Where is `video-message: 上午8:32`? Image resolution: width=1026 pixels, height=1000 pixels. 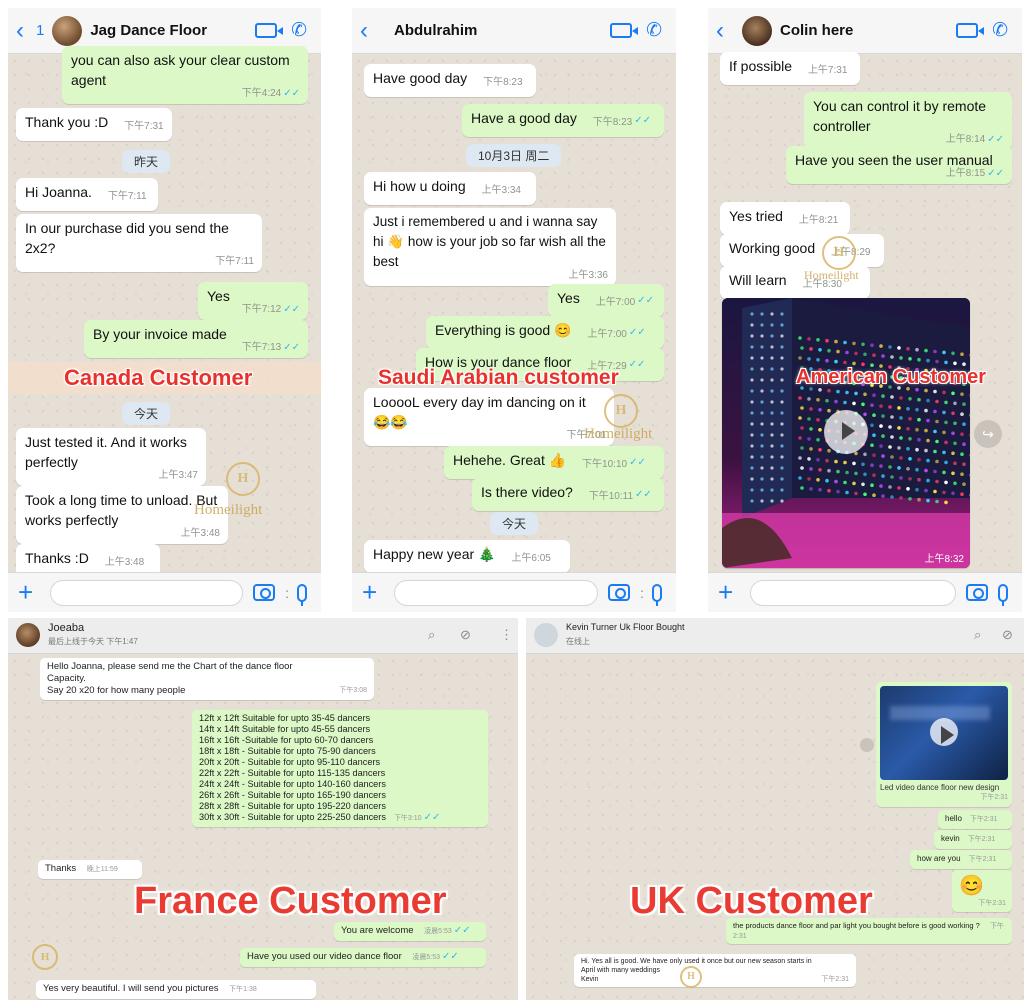 video-message: 上午8:32 is located at coordinates (846, 433).